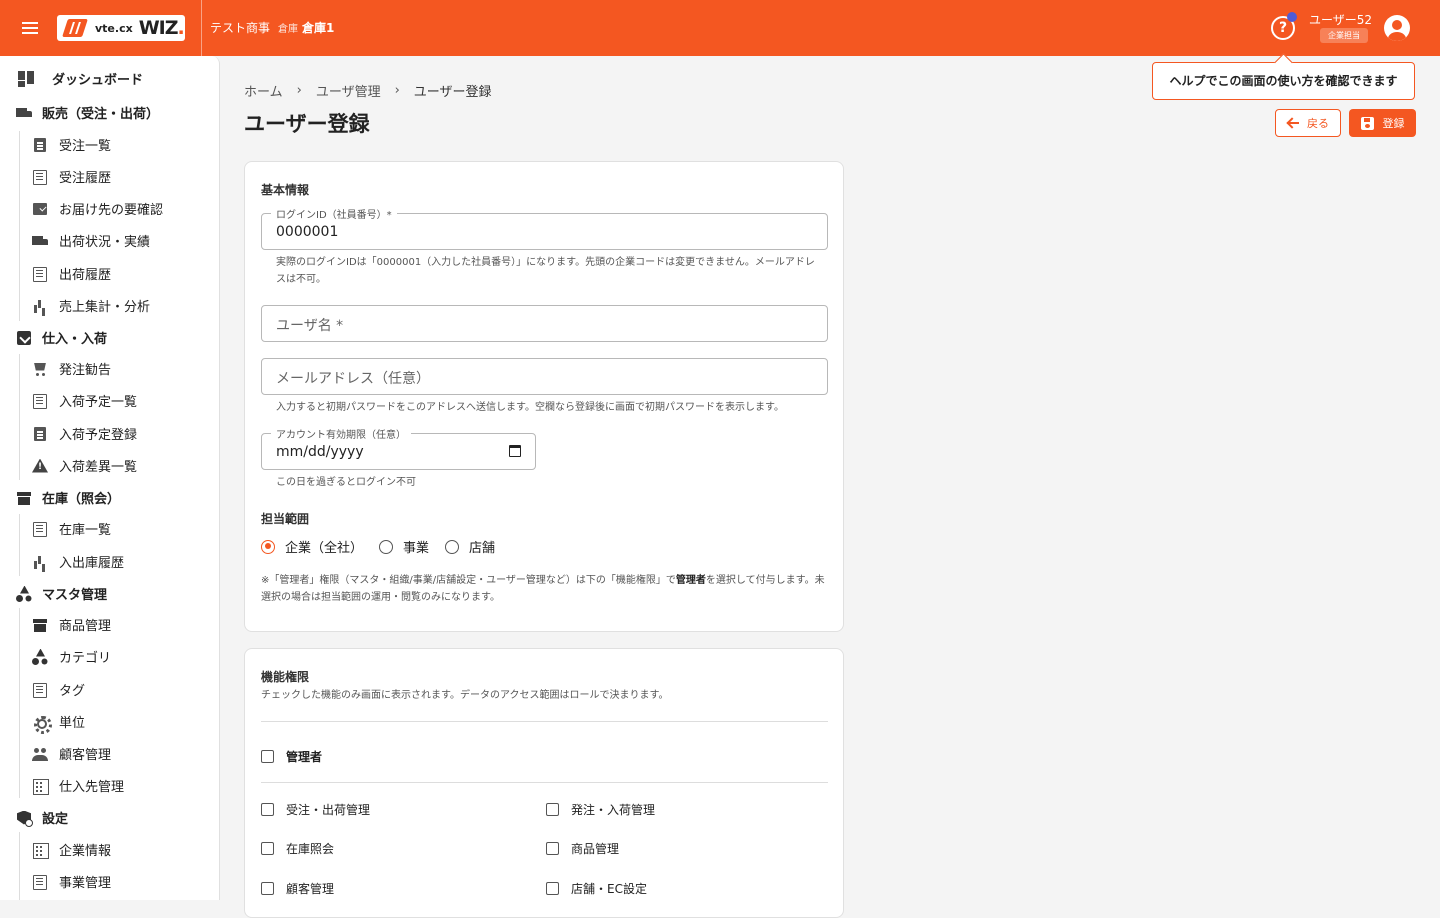 This screenshot has width=1440, height=918. Describe the element at coordinates (268, 546) in the screenshot. I see `radio-checked-icon` at that location.